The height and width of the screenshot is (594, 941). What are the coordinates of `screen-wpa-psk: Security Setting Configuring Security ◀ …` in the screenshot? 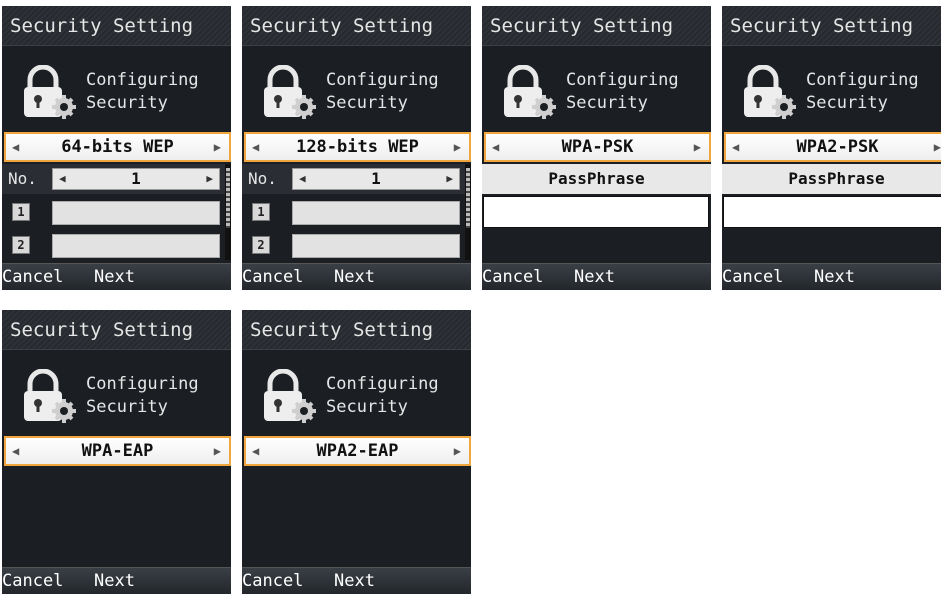 It's located at (596, 148).